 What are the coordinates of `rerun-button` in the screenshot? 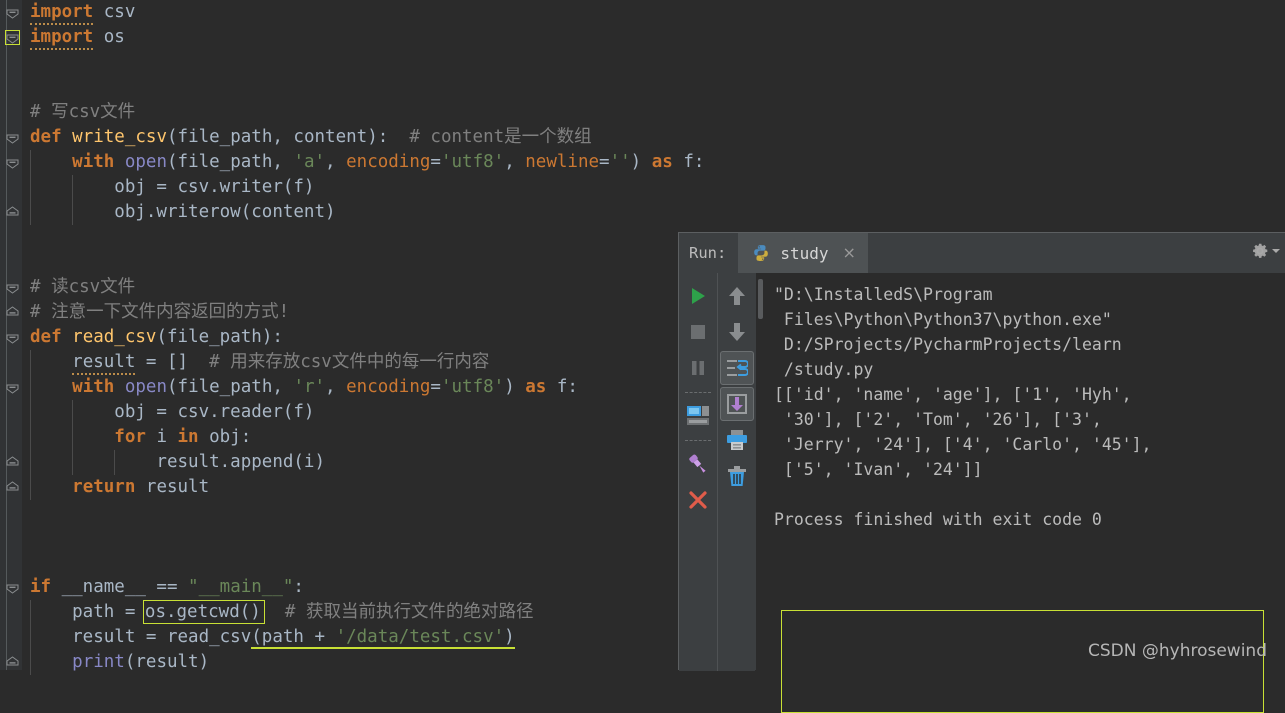 It's located at (698, 296).